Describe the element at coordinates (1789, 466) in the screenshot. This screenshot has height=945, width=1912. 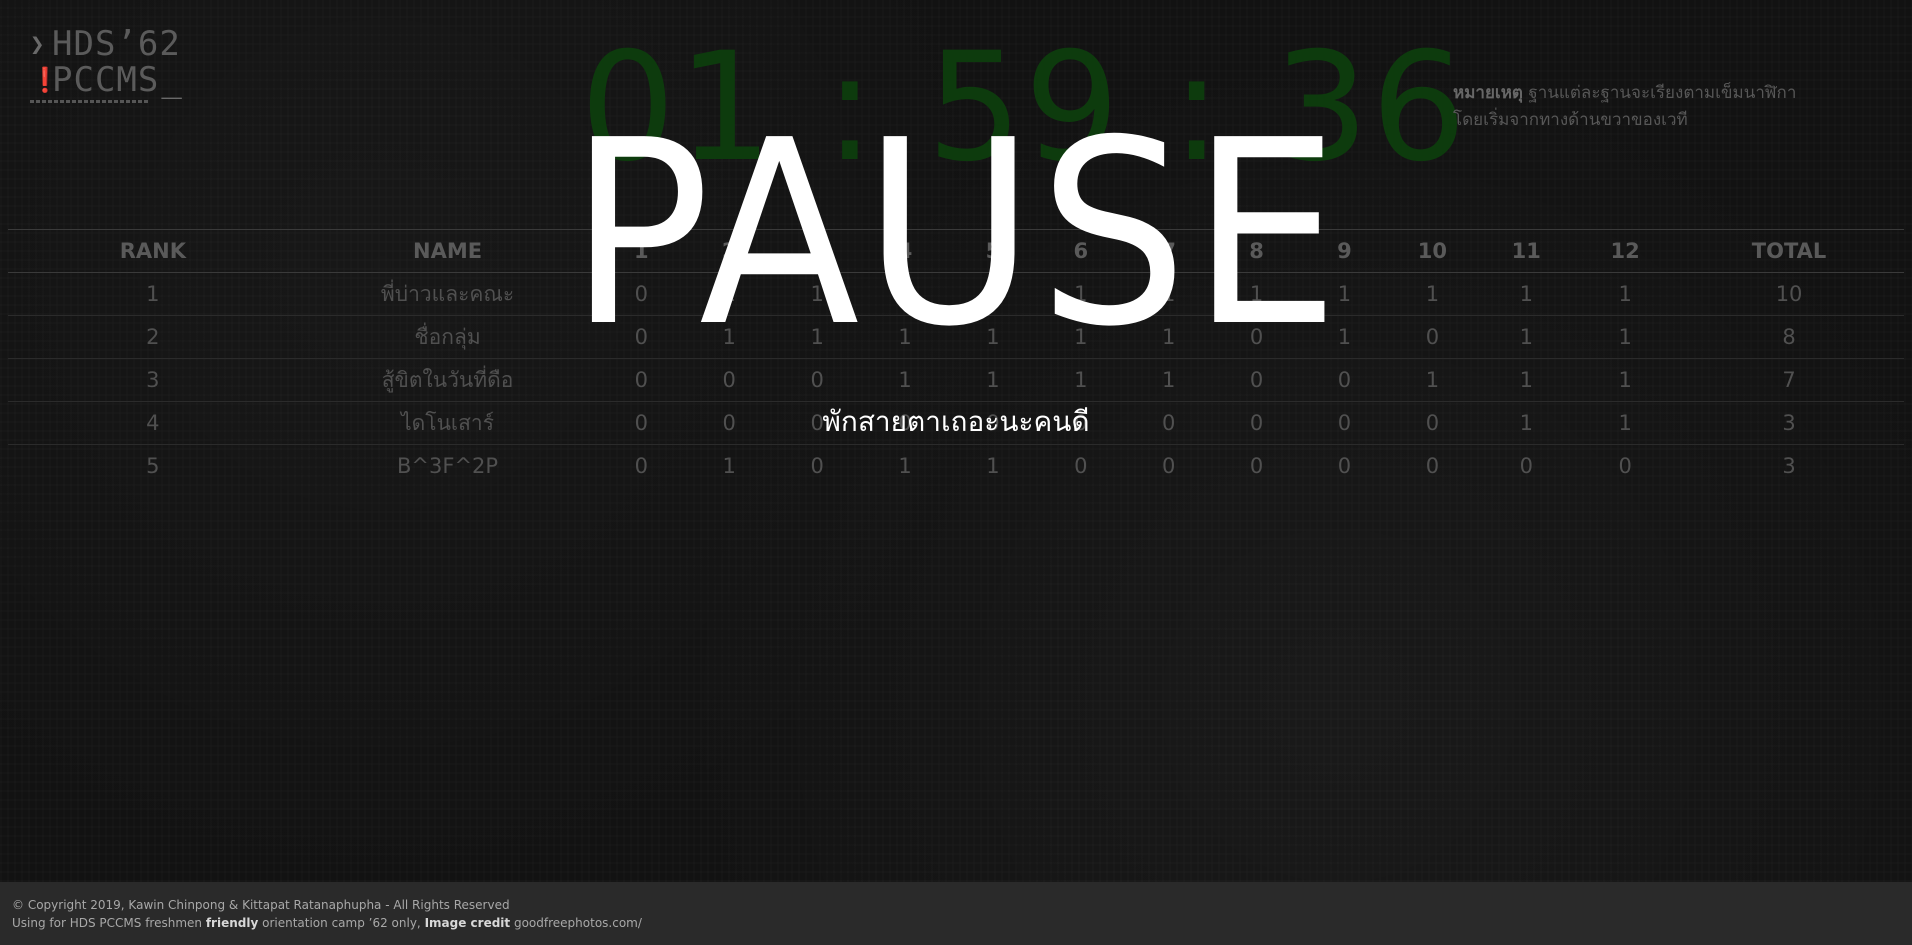
I see `total-cell: 3` at that location.